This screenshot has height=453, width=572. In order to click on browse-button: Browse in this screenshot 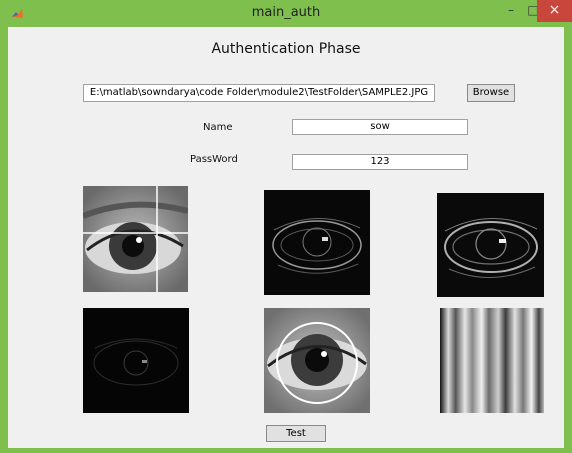, I will do `click(491, 93)`.